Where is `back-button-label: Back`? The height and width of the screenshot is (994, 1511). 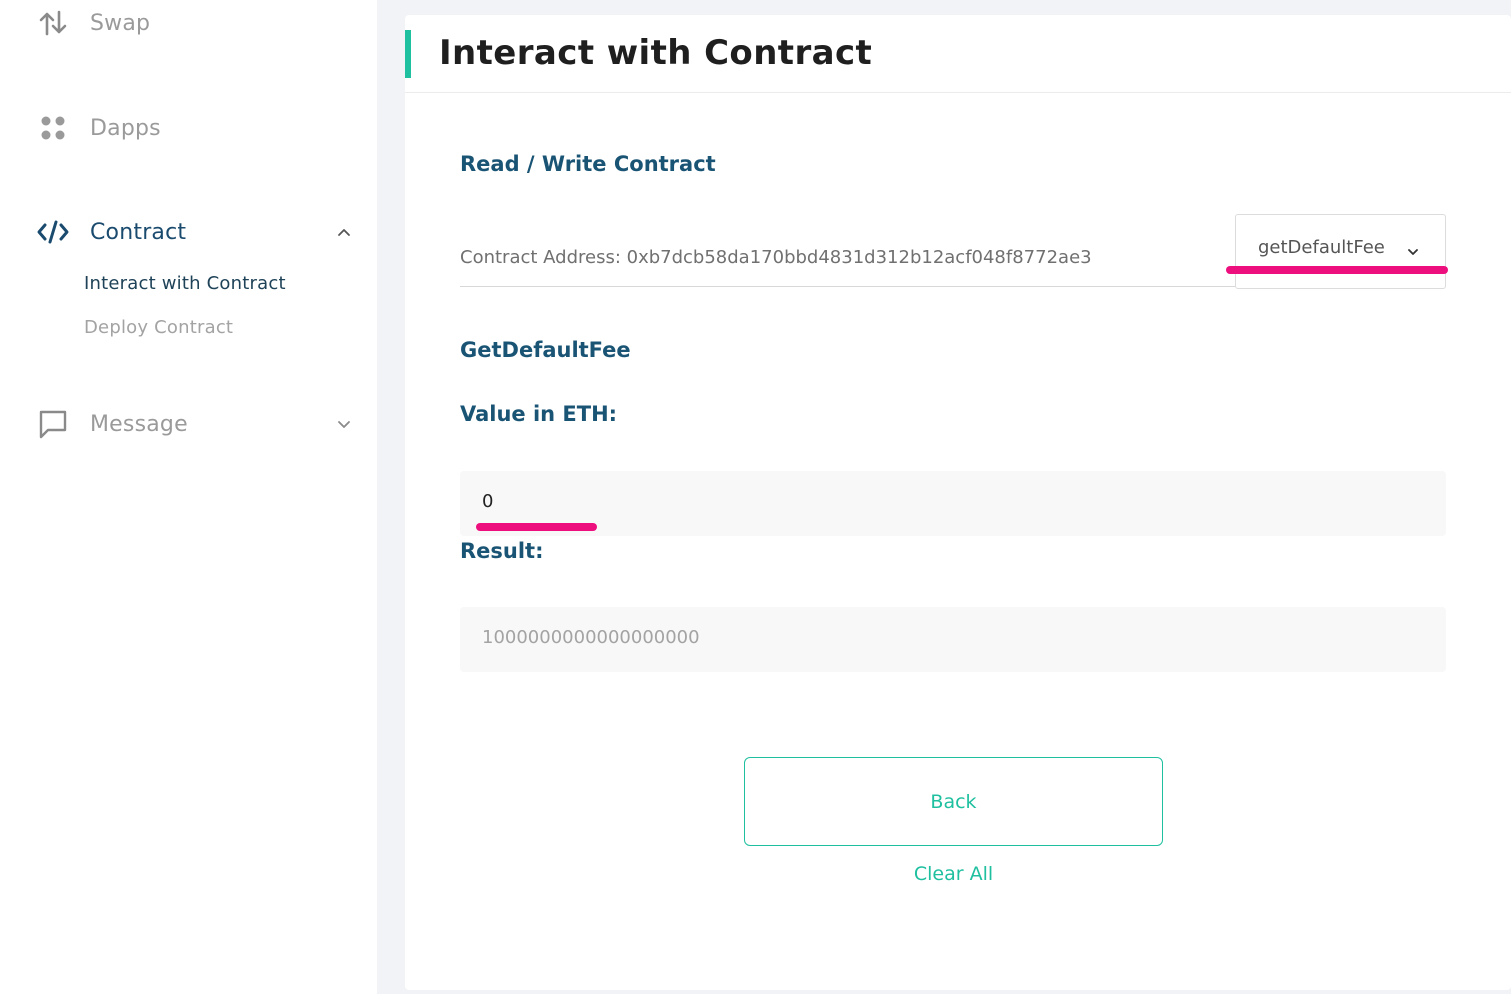
back-button-label: Back is located at coordinates (953, 801).